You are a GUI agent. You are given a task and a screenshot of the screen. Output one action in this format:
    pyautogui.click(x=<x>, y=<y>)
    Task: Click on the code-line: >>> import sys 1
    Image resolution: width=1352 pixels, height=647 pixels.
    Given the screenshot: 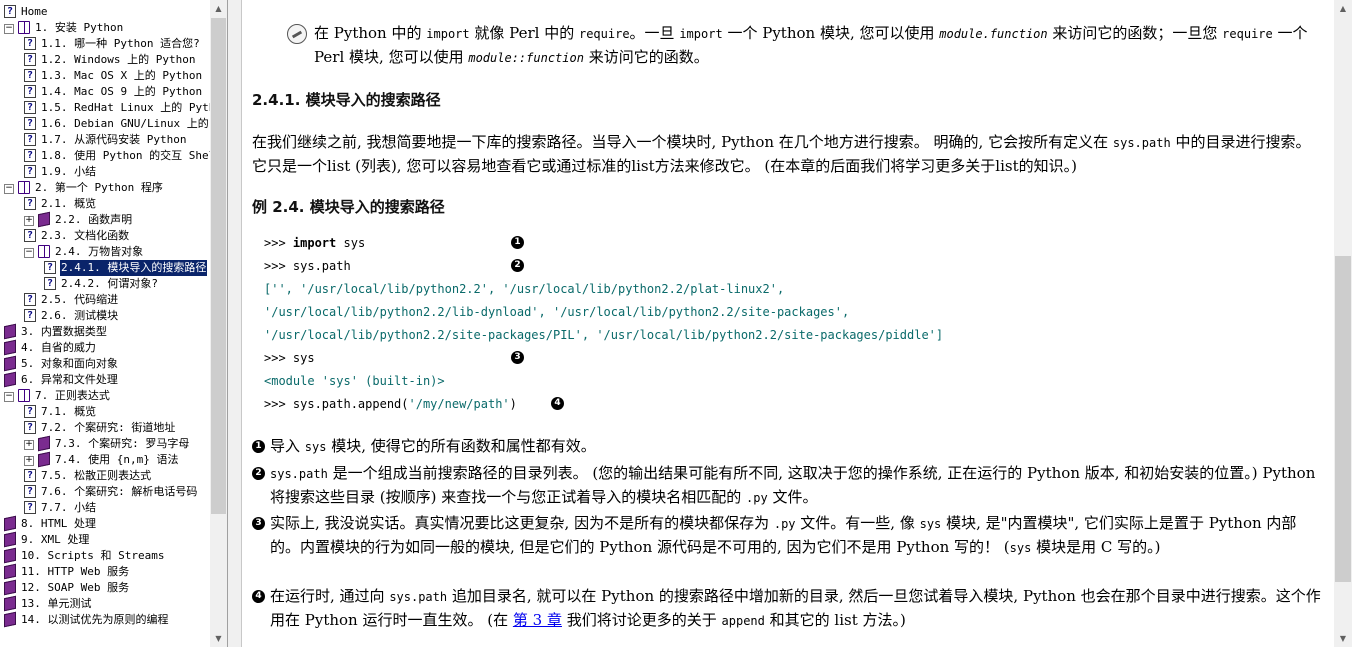 What is the action you would take?
    pyautogui.click(x=664, y=243)
    